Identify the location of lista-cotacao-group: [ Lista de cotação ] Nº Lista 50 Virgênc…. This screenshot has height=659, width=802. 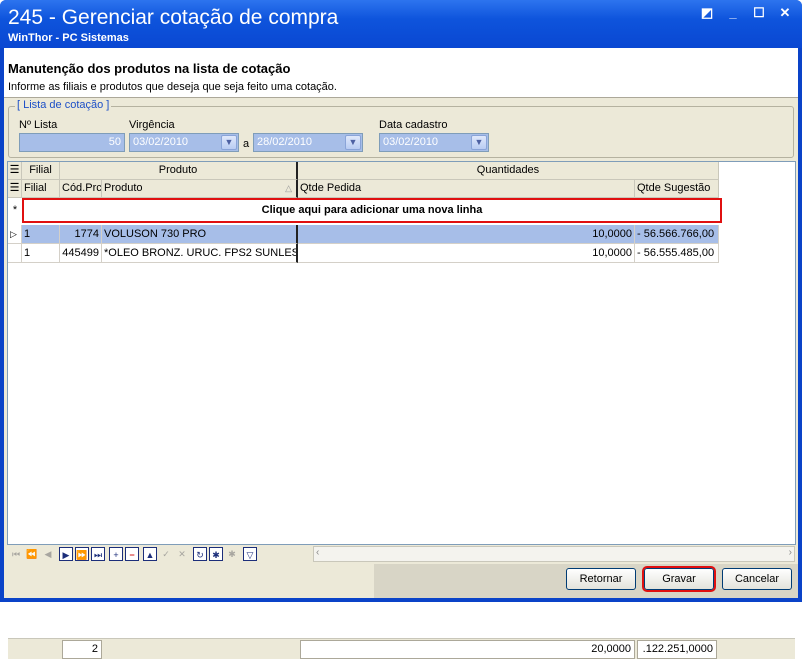
(401, 128).